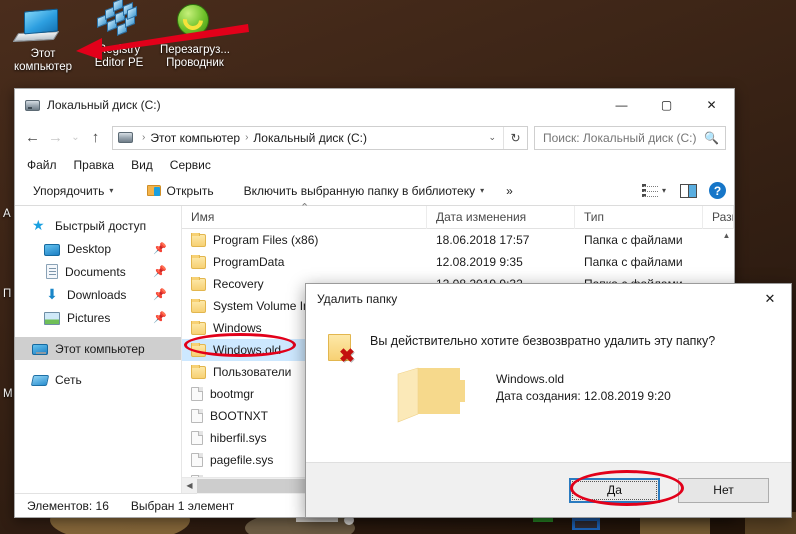 This screenshot has height=534, width=796. I want to click on scroll-up-icon: ▲, so click(726, 236).